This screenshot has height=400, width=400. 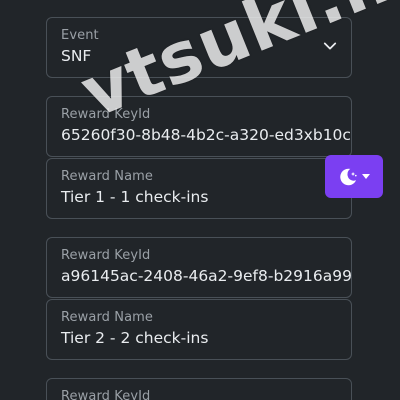 What do you see at coordinates (135, 197) in the screenshot?
I see `reward-1-name-value: Tier 1 - 1 check-ins` at bounding box center [135, 197].